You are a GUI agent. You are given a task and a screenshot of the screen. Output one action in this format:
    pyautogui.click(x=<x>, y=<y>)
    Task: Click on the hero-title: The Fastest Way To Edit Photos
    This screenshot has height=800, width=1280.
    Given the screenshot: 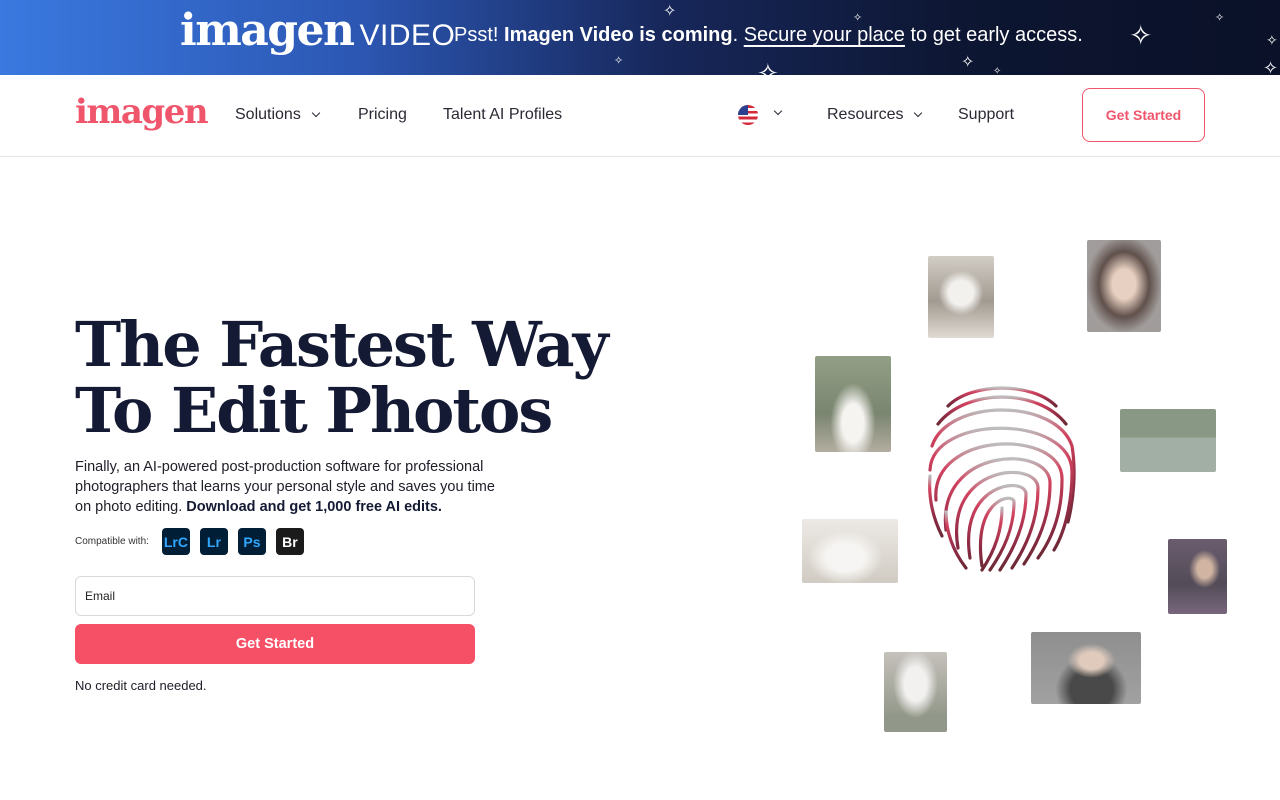 What is the action you would take?
    pyautogui.click(x=355, y=378)
    